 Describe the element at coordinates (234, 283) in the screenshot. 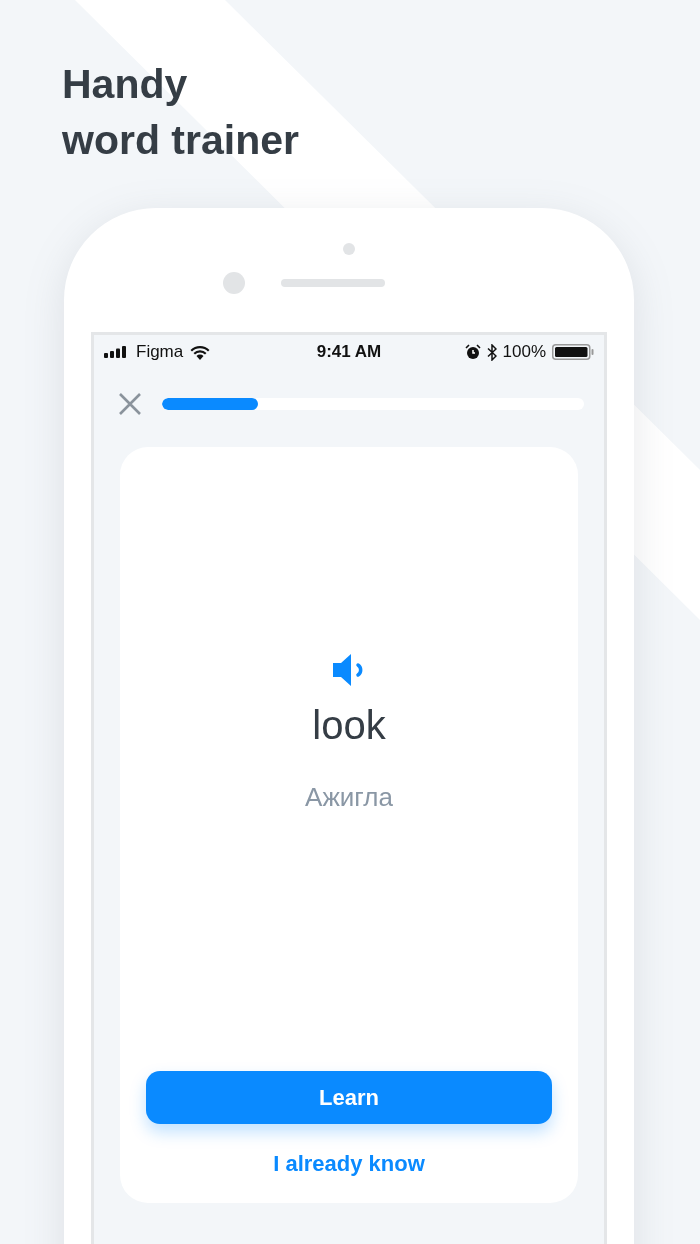

I see `camera-lens` at that location.